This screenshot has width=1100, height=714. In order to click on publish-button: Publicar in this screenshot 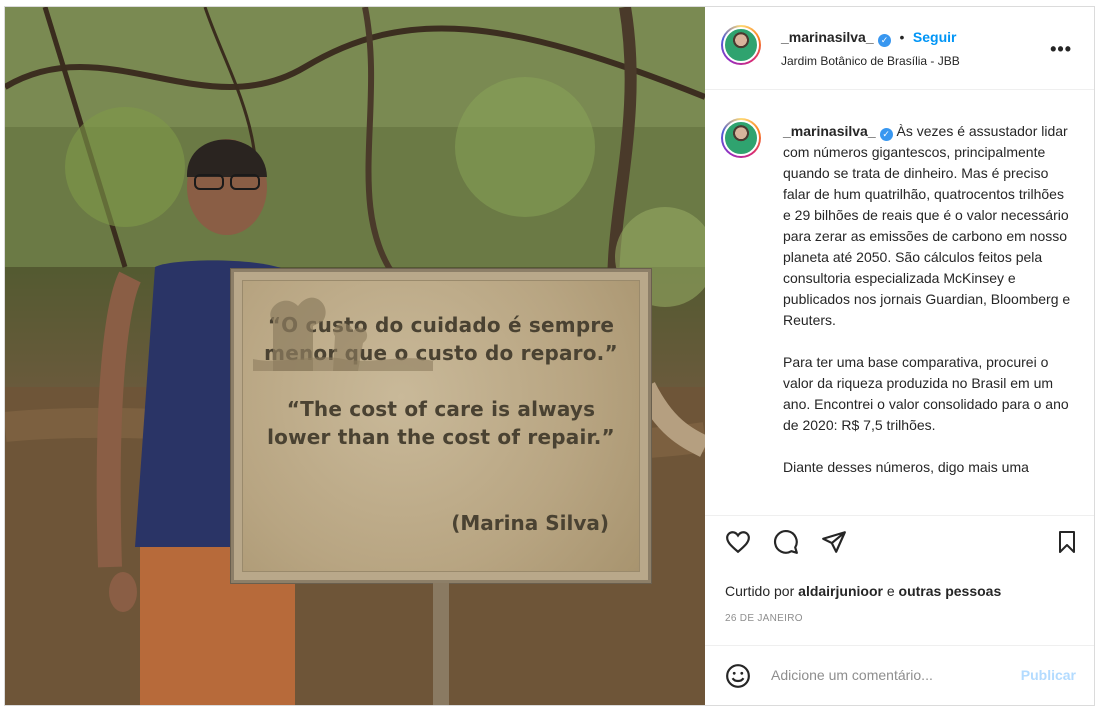, I will do `click(1048, 675)`.